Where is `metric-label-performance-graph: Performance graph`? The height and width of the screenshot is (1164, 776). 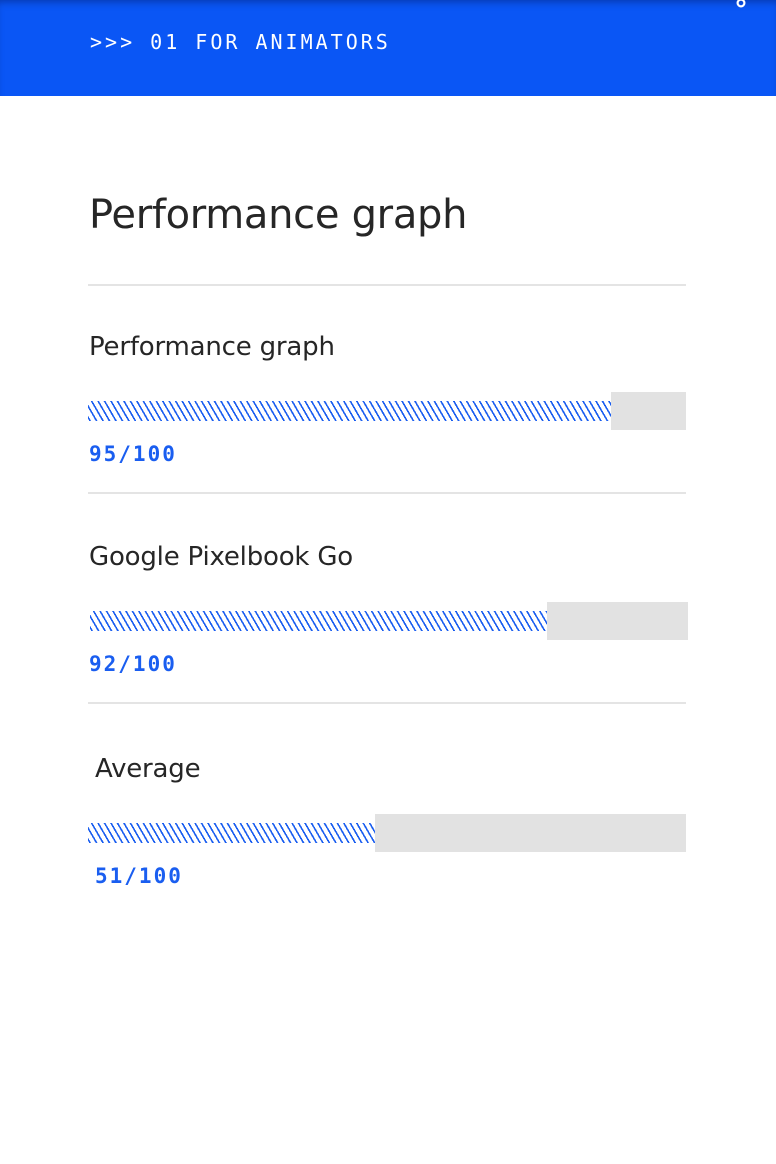
metric-label-performance-graph: Performance graph is located at coordinates (212, 347).